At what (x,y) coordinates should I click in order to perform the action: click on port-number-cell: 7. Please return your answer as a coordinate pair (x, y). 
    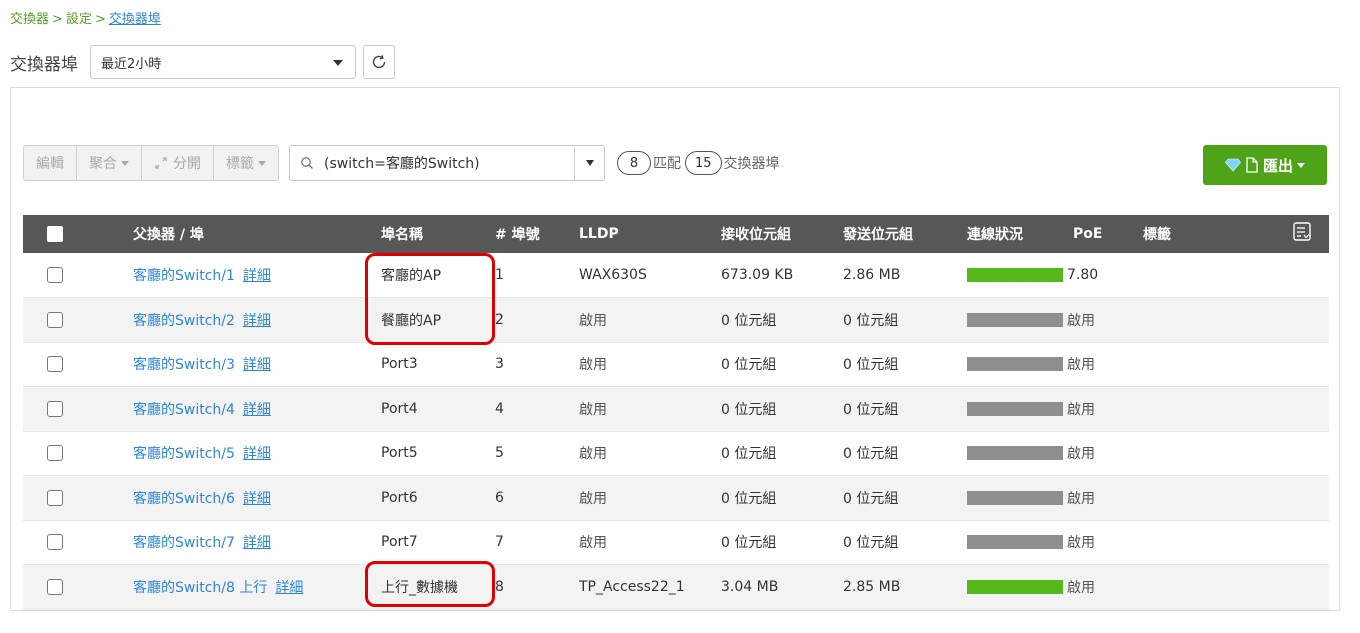
    Looking at the image, I should click on (499, 542).